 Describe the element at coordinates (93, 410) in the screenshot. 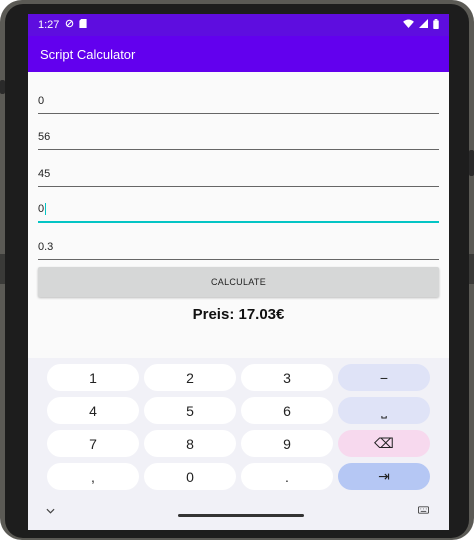

I see `key-4: 4` at that location.